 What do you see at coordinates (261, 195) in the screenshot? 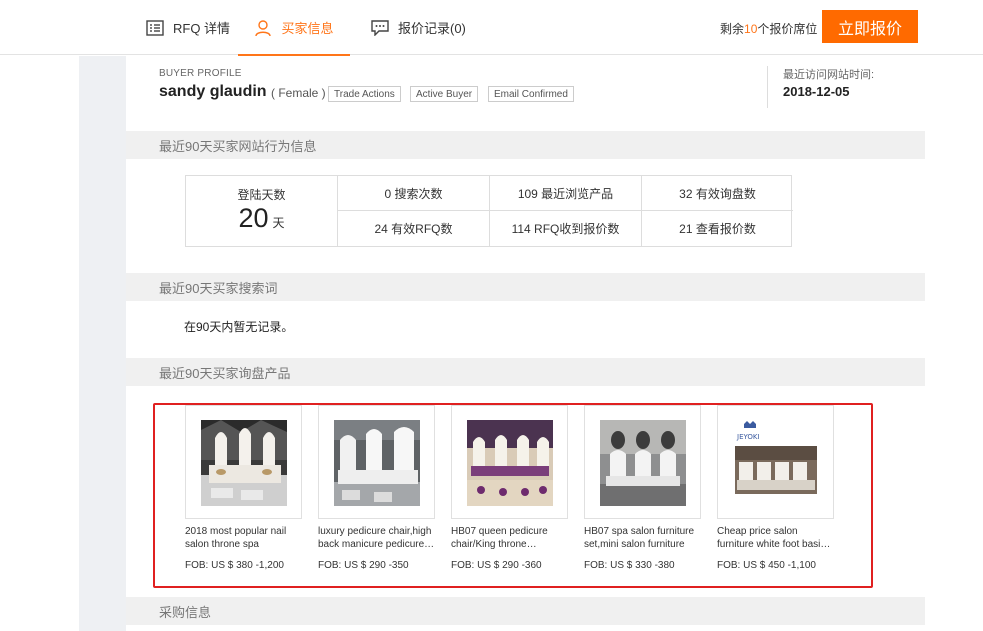
I see `login-days-label: 登陆天数` at bounding box center [261, 195].